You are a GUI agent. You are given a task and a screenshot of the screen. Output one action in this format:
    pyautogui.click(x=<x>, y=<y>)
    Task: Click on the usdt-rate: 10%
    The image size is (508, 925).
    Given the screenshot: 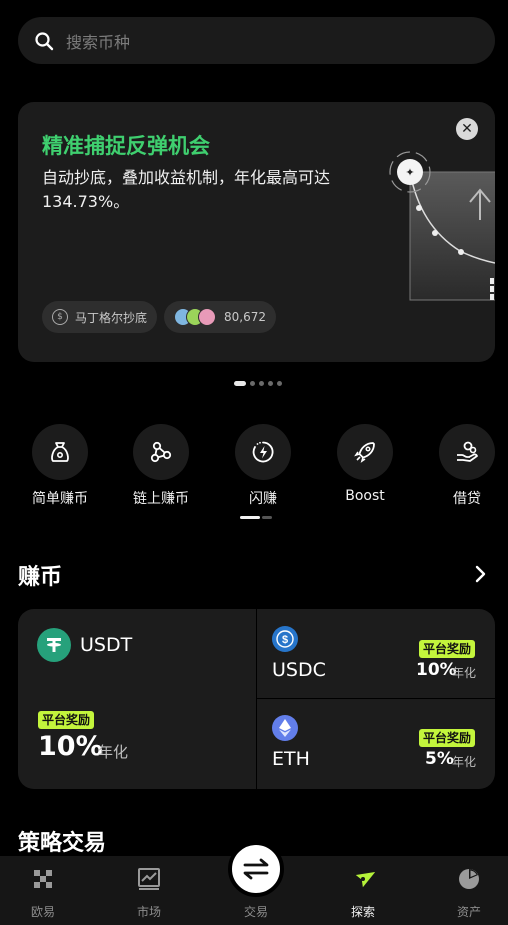 What is the action you would take?
    pyautogui.click(x=70, y=746)
    